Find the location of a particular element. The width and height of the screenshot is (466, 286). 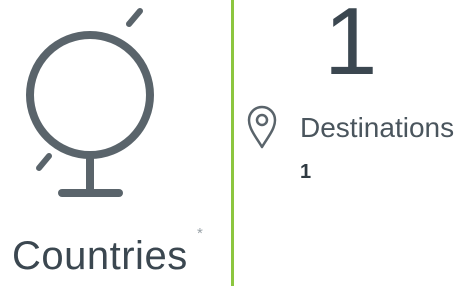

map-pin-icon is located at coordinates (262, 127).